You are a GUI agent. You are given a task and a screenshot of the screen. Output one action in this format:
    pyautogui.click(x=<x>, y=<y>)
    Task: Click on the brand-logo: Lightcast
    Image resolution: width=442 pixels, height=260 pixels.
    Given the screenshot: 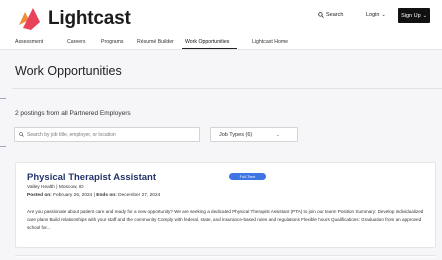 What is the action you would take?
    pyautogui.click(x=83, y=19)
    